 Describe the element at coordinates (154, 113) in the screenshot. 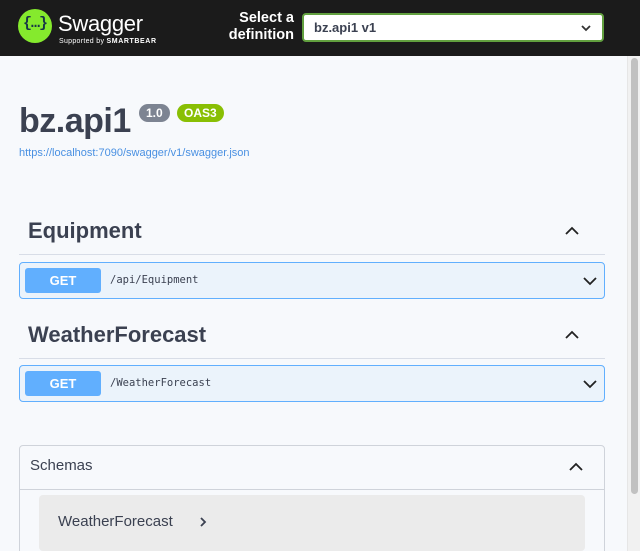

I see `version-badge: 1.0` at that location.